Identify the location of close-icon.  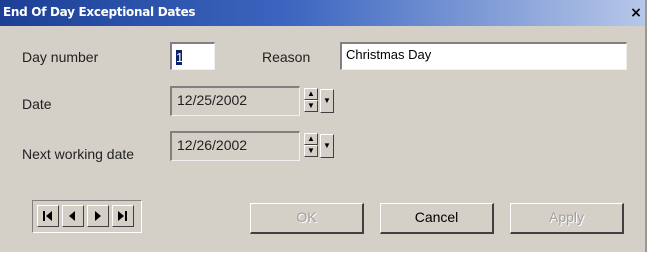
(636, 13).